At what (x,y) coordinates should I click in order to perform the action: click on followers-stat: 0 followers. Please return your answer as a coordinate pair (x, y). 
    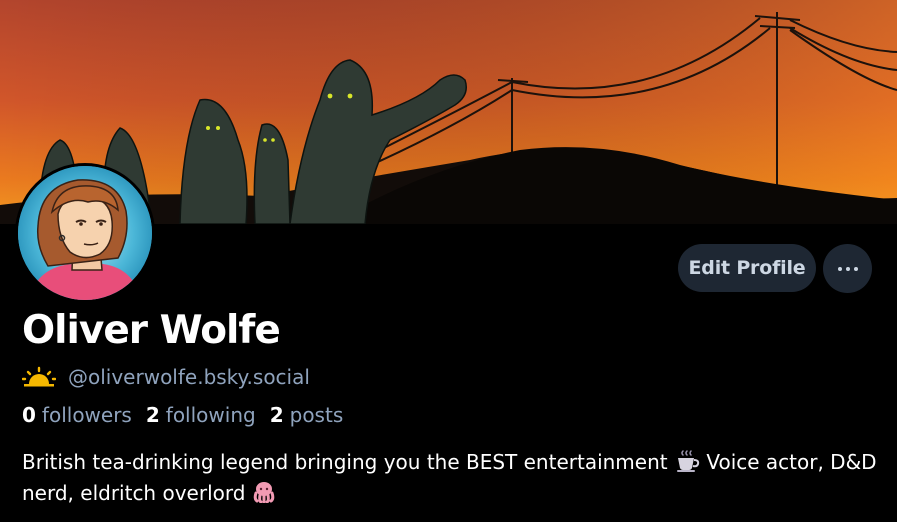
    Looking at the image, I should click on (77, 415).